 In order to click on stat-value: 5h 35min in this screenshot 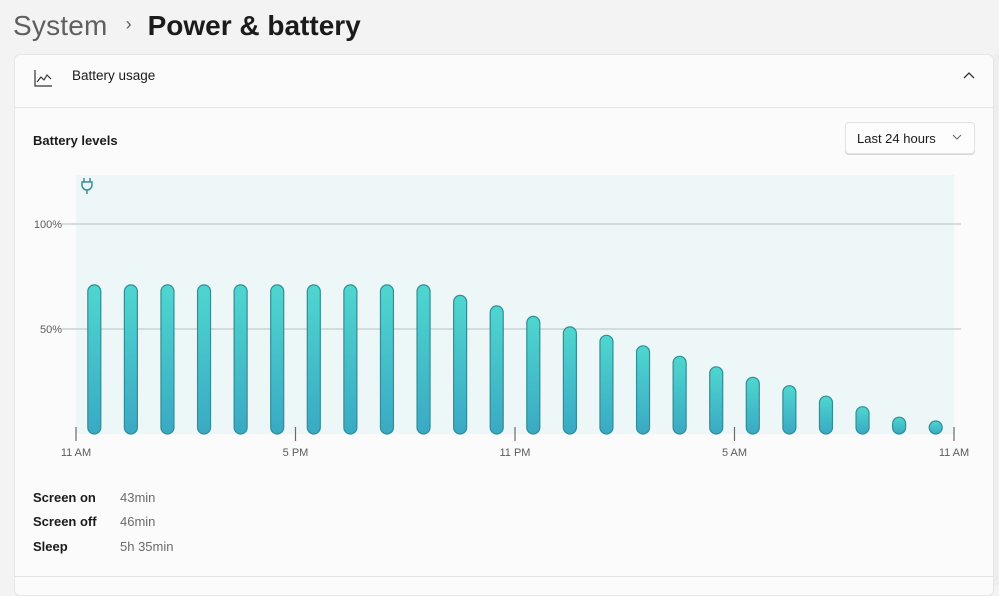, I will do `click(147, 546)`.